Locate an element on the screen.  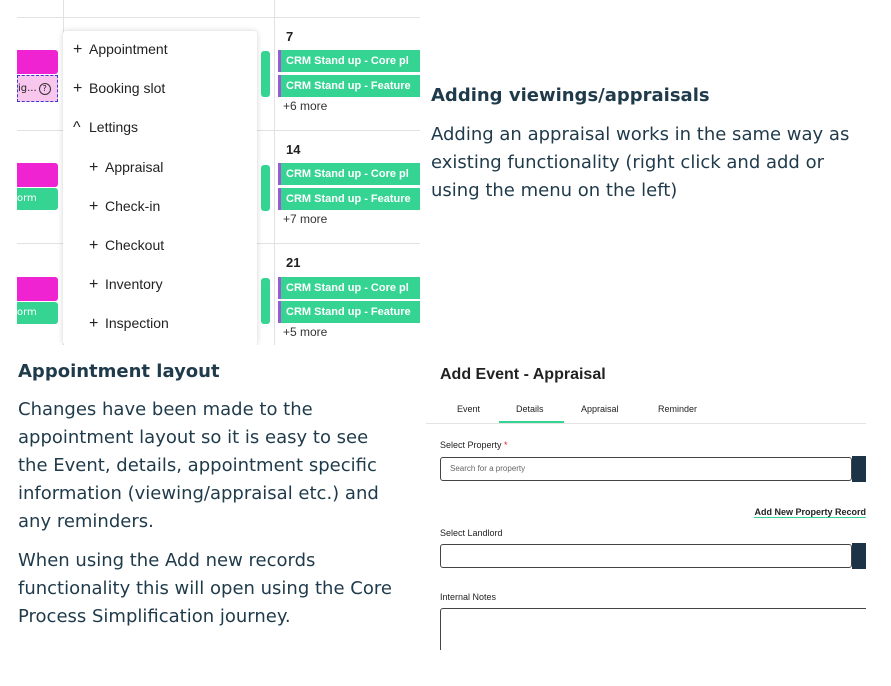
menu-item-lettings: ^ Lettings is located at coordinates (105, 128).